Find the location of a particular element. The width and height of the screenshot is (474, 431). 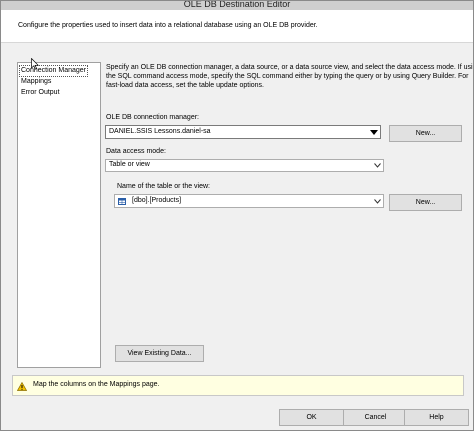

info-message: Map the columns on the Mappings page. is located at coordinates (96, 384).